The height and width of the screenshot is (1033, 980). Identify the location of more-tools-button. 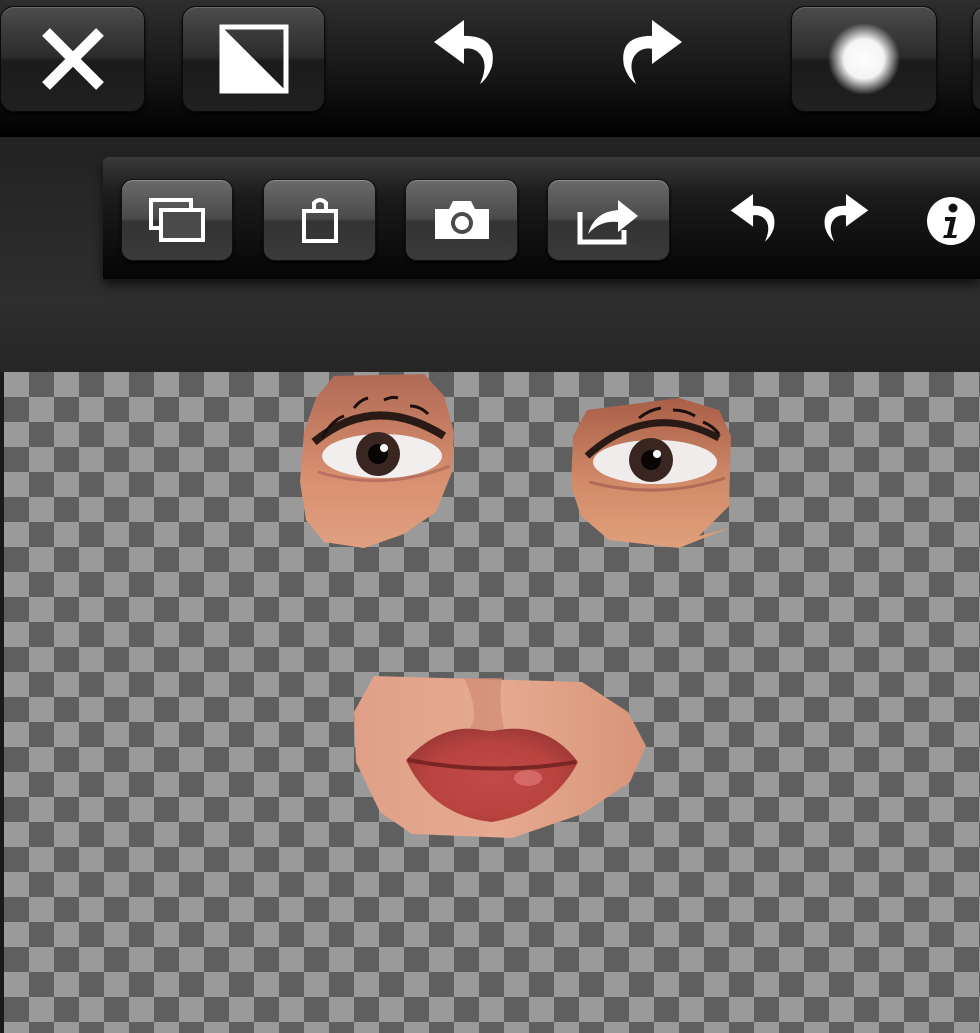
(976, 59).